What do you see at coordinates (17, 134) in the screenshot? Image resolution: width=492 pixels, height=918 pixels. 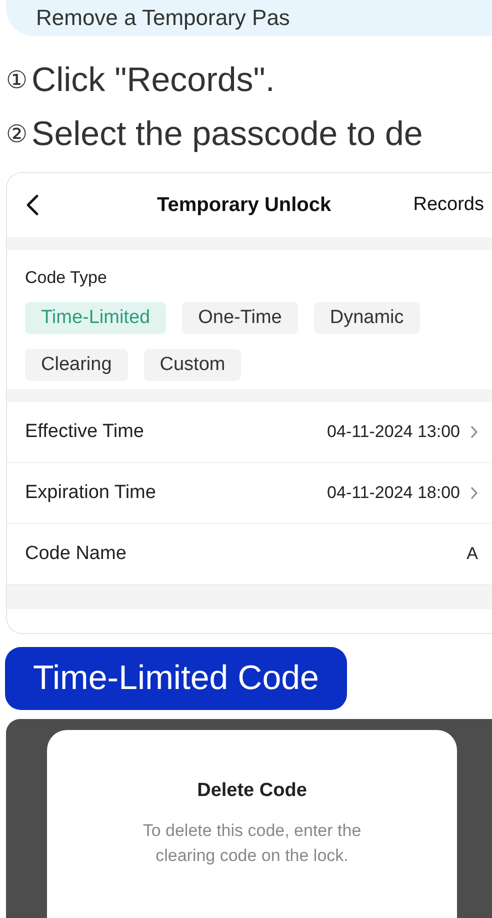 I see `step-number: ②` at bounding box center [17, 134].